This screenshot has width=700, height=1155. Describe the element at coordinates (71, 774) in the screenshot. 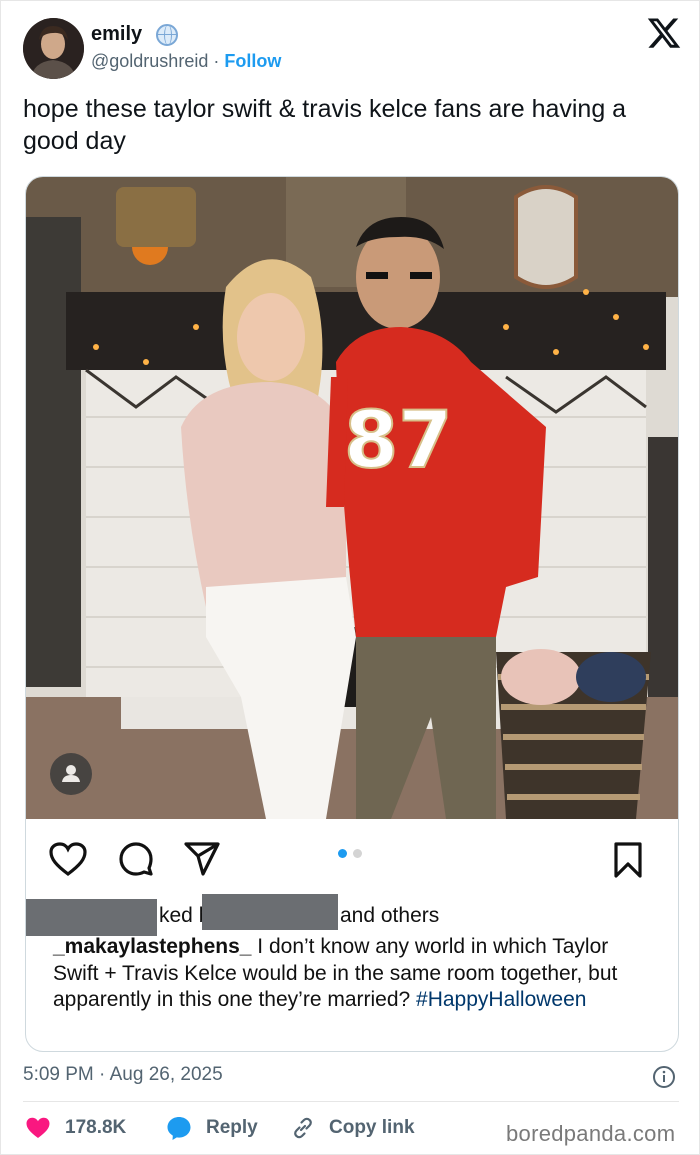

I see `user-tag-icon` at that location.